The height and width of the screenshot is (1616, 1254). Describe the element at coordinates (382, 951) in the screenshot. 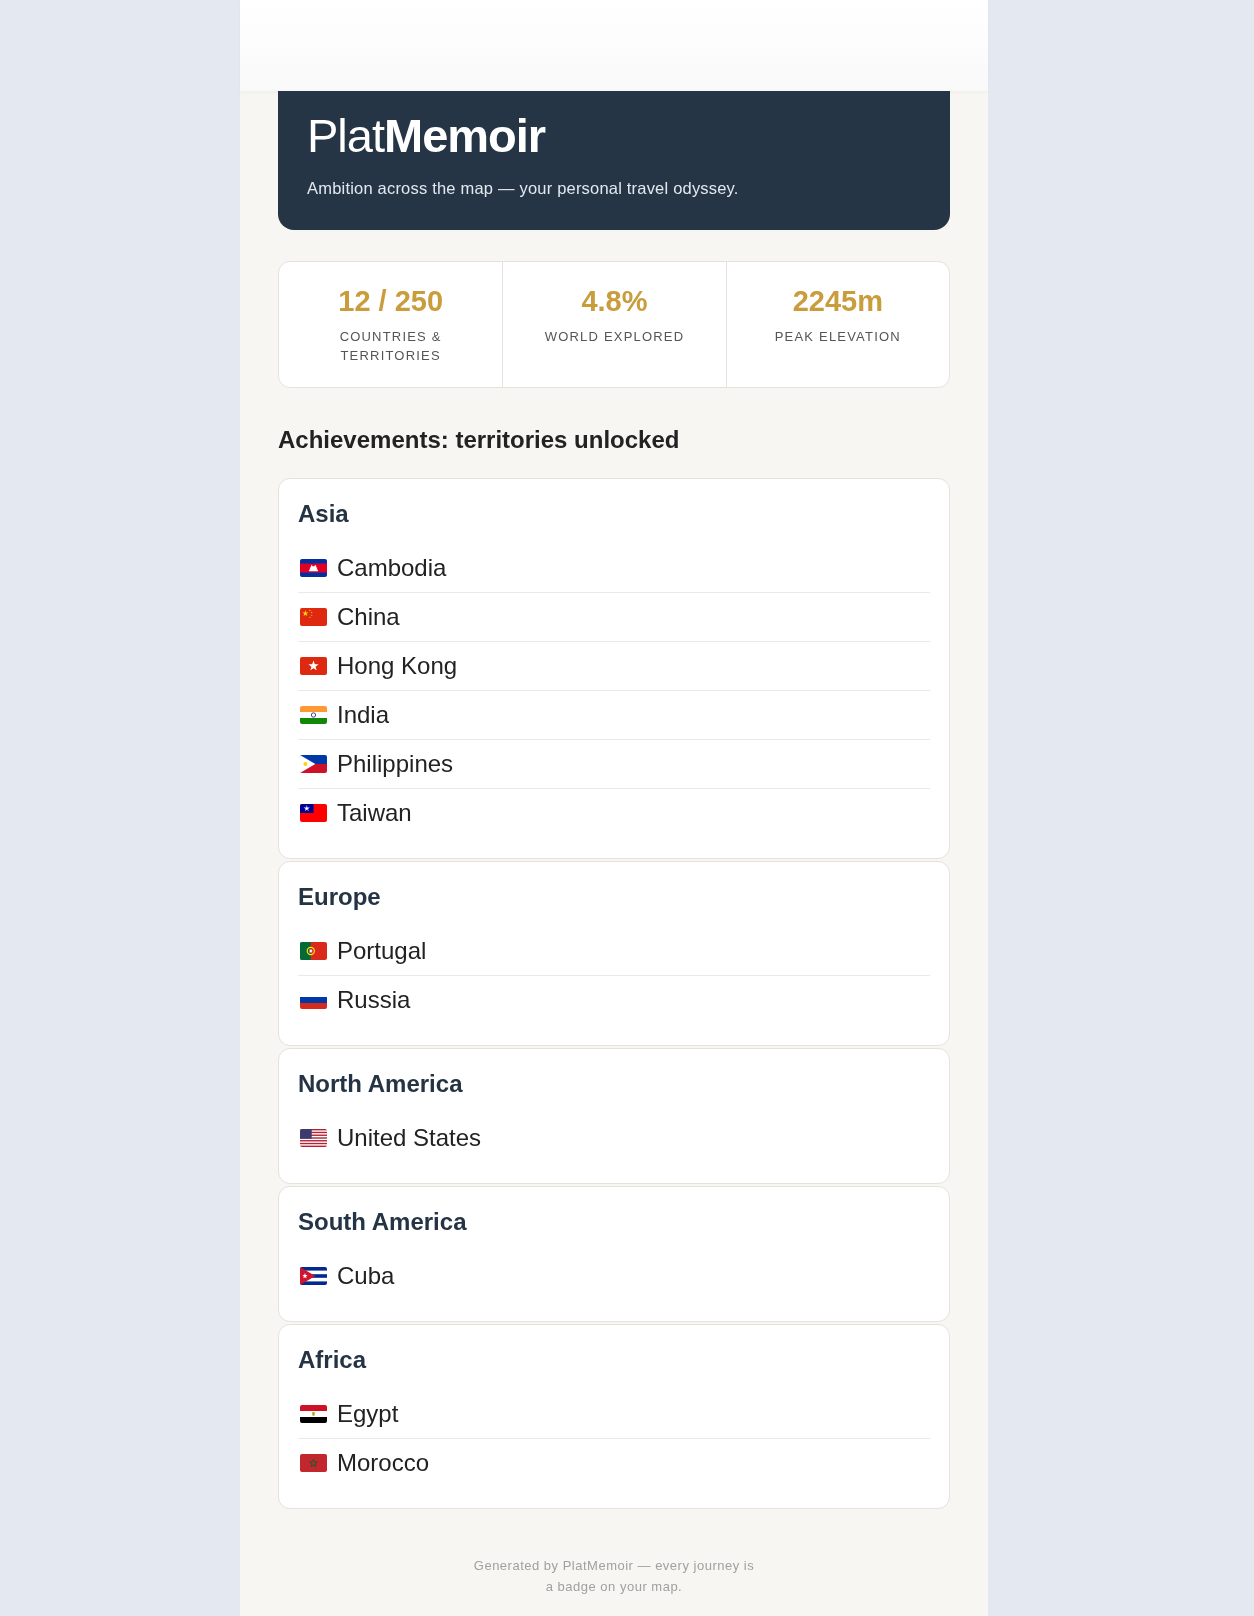

I see `country-name: Portugal` at that location.